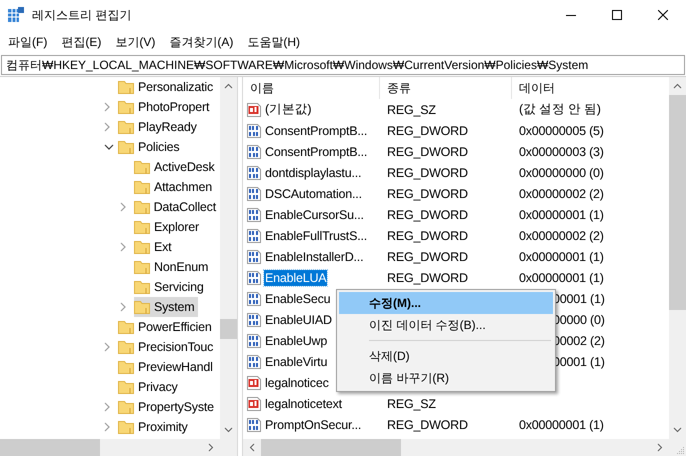 This screenshot has width=686, height=456. I want to click on tree-item: Servicing, so click(171, 287).